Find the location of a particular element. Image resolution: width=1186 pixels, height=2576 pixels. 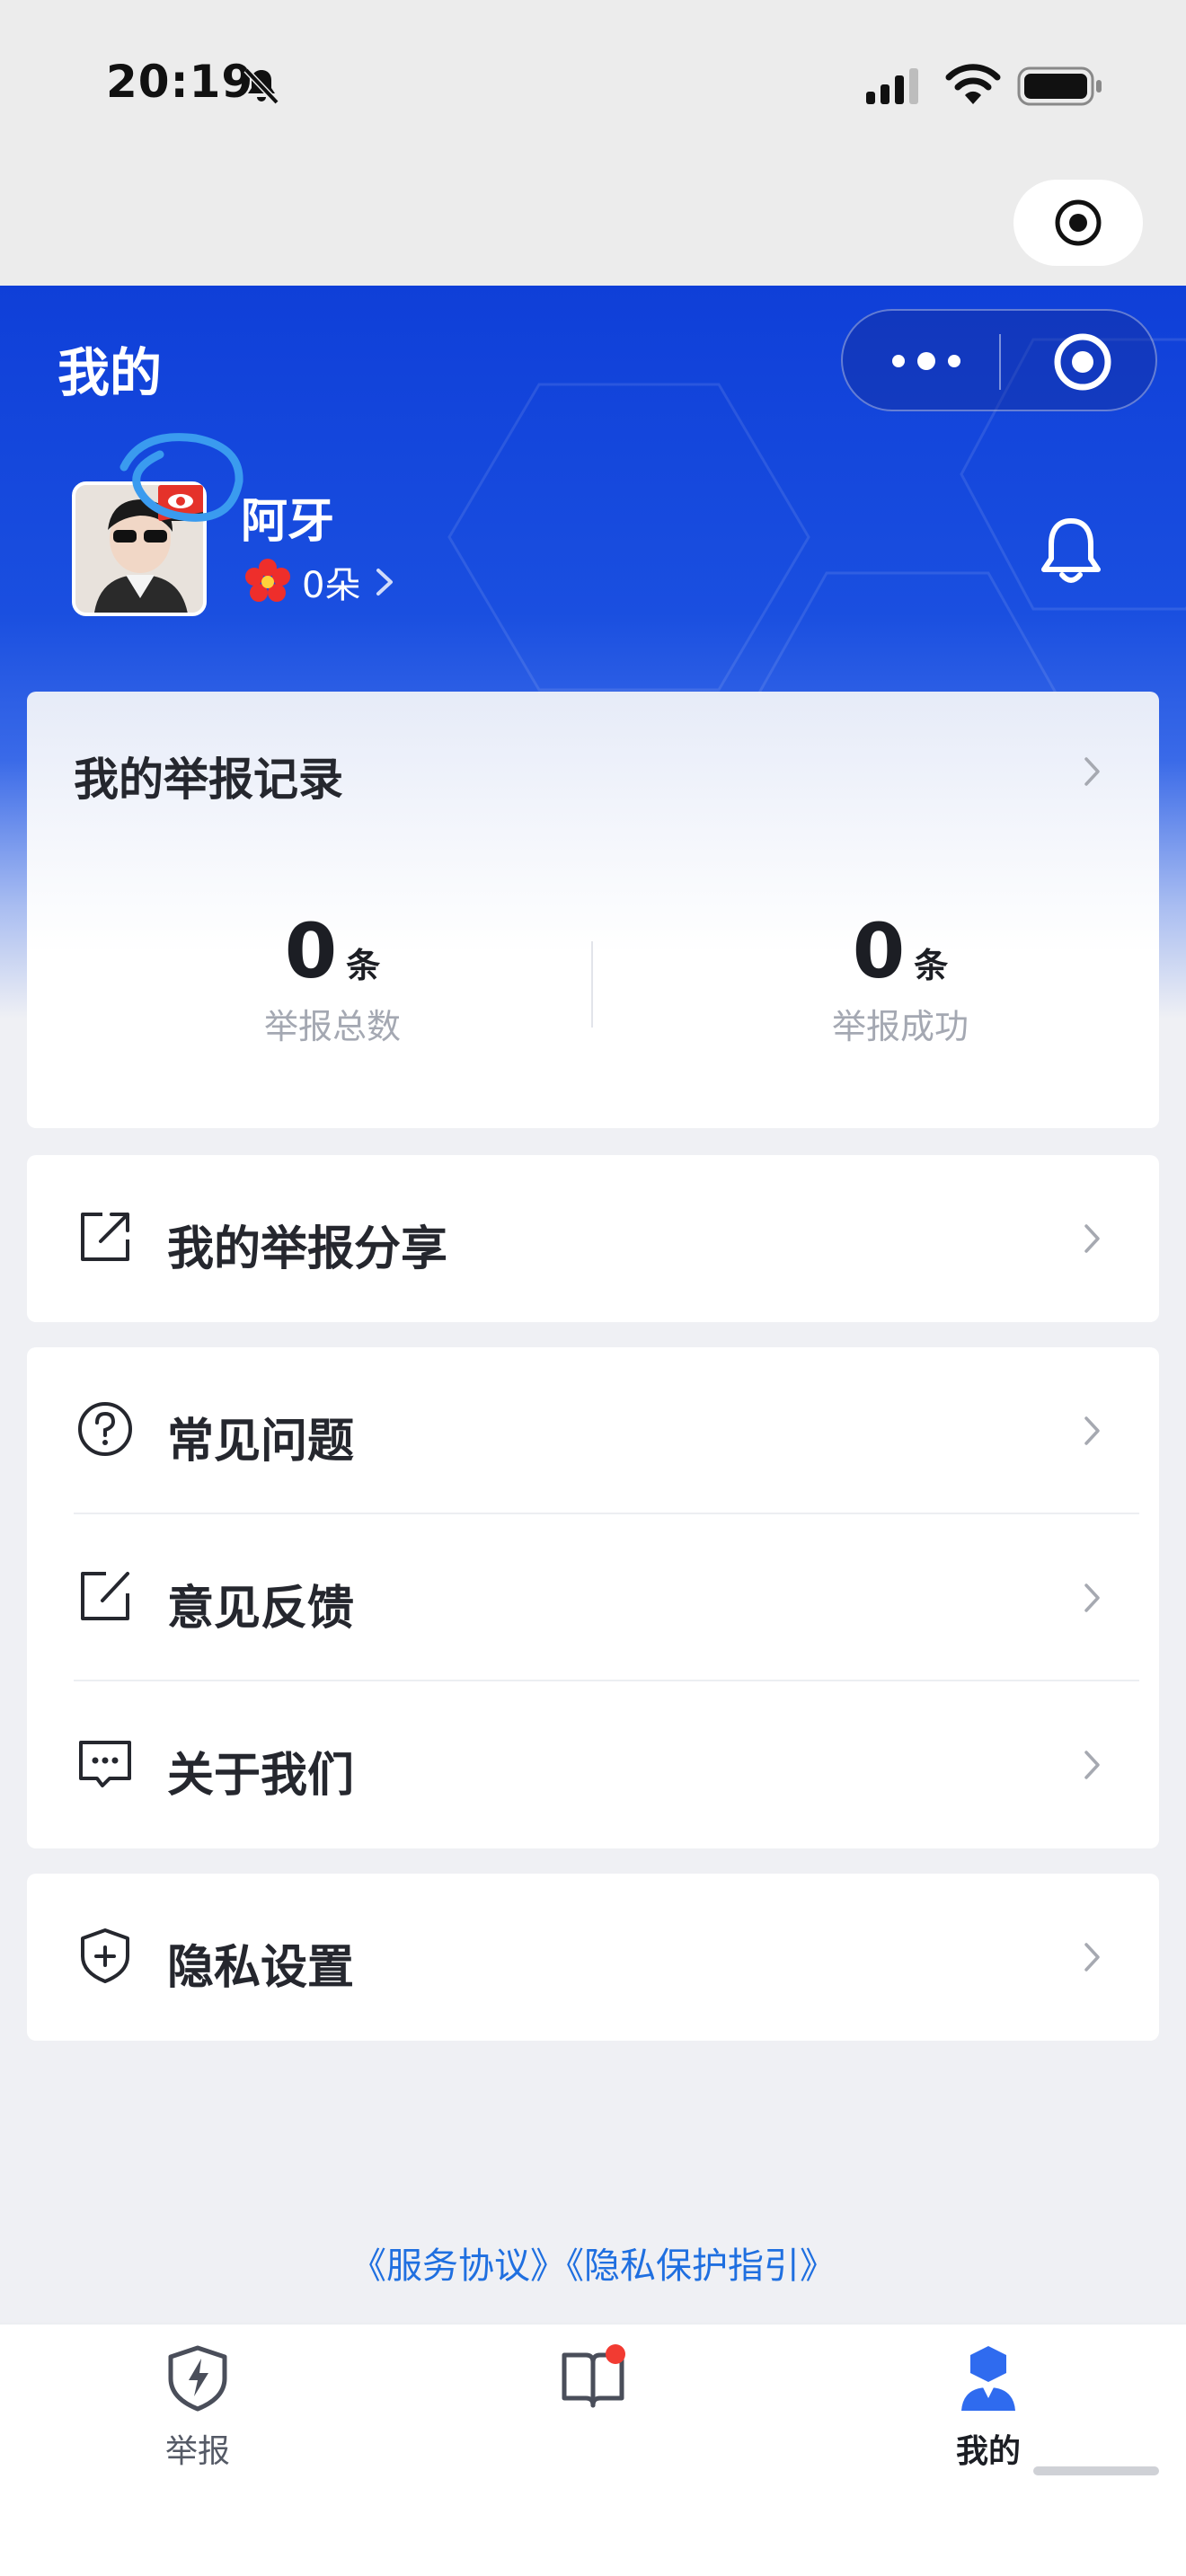

user-icon is located at coordinates (988, 2378).